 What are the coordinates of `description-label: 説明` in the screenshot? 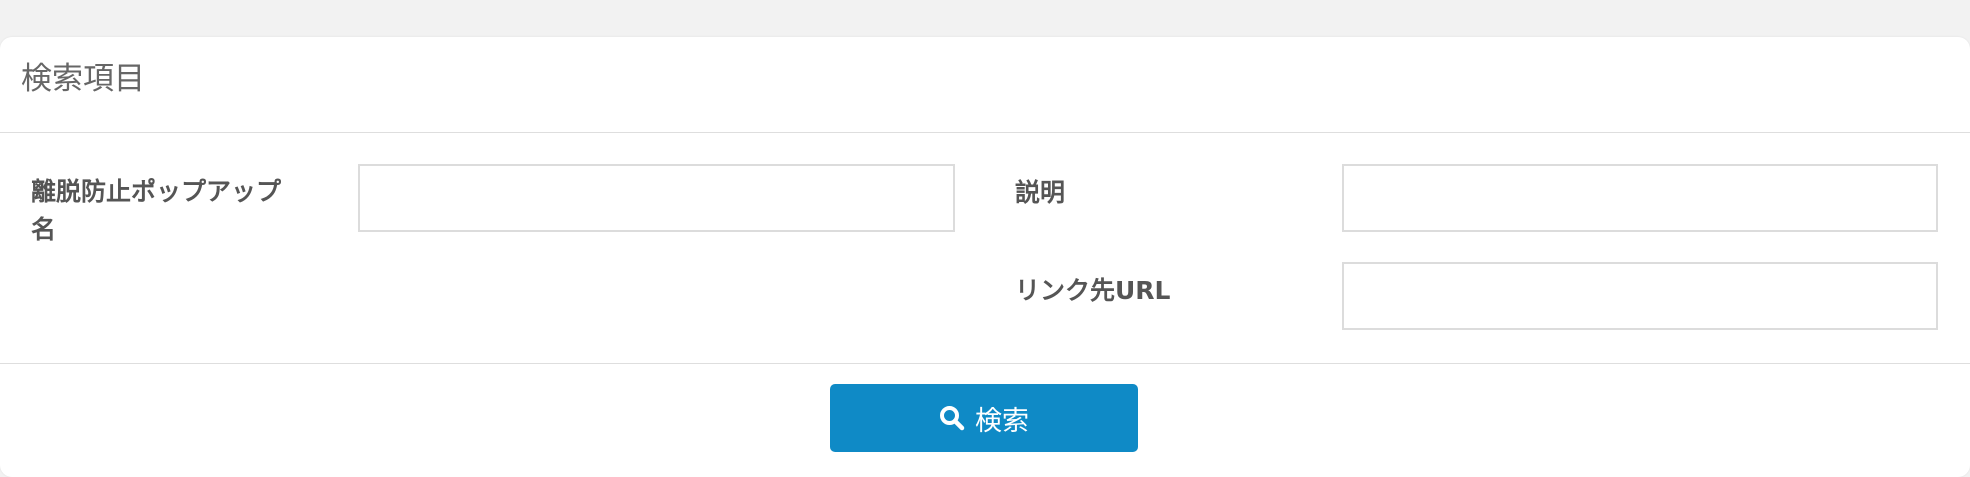 It's located at (1040, 192).